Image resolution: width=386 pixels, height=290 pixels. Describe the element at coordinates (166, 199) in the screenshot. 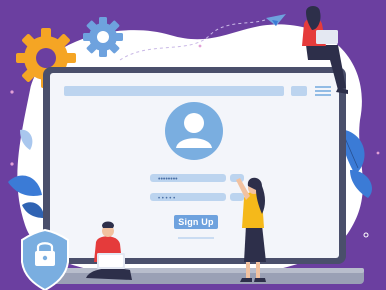

I see `confirm-mask: • • • • •` at that location.